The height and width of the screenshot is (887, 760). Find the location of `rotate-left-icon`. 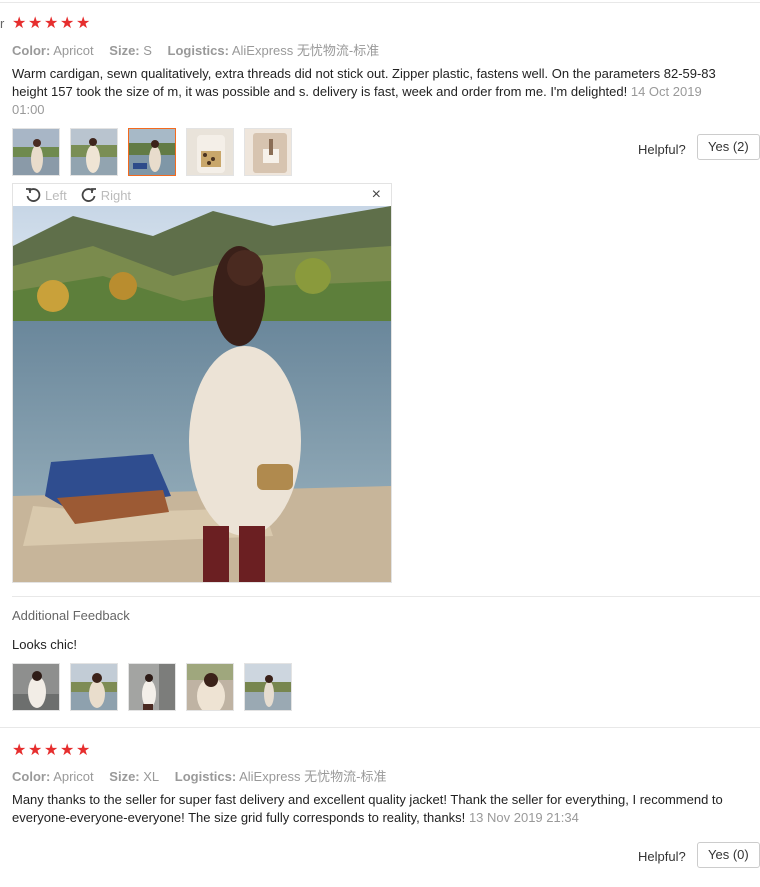

rotate-left-icon is located at coordinates (33, 195).